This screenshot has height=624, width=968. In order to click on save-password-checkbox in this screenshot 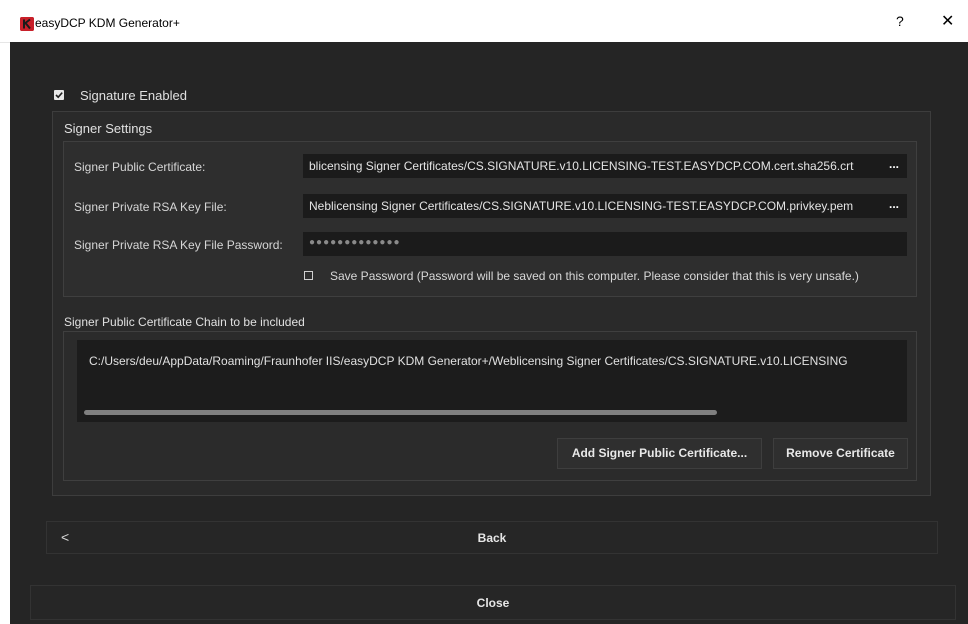, I will do `click(308, 275)`.